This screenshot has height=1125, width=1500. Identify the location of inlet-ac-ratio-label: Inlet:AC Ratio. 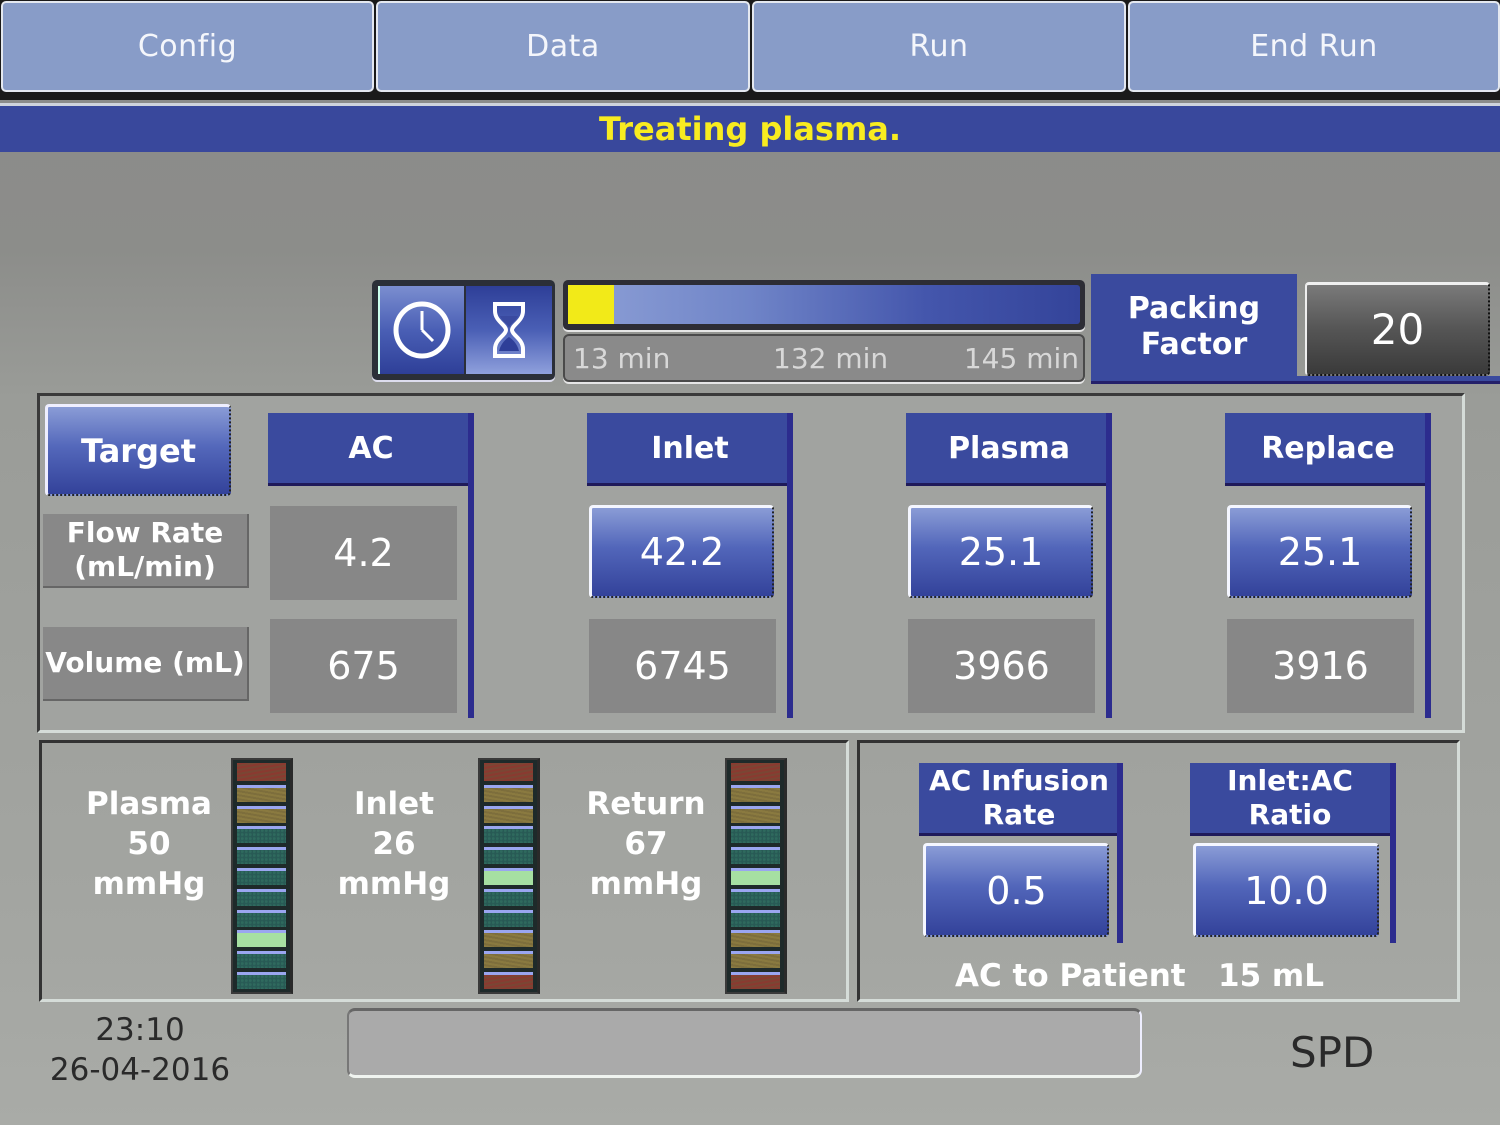
(1290, 799).